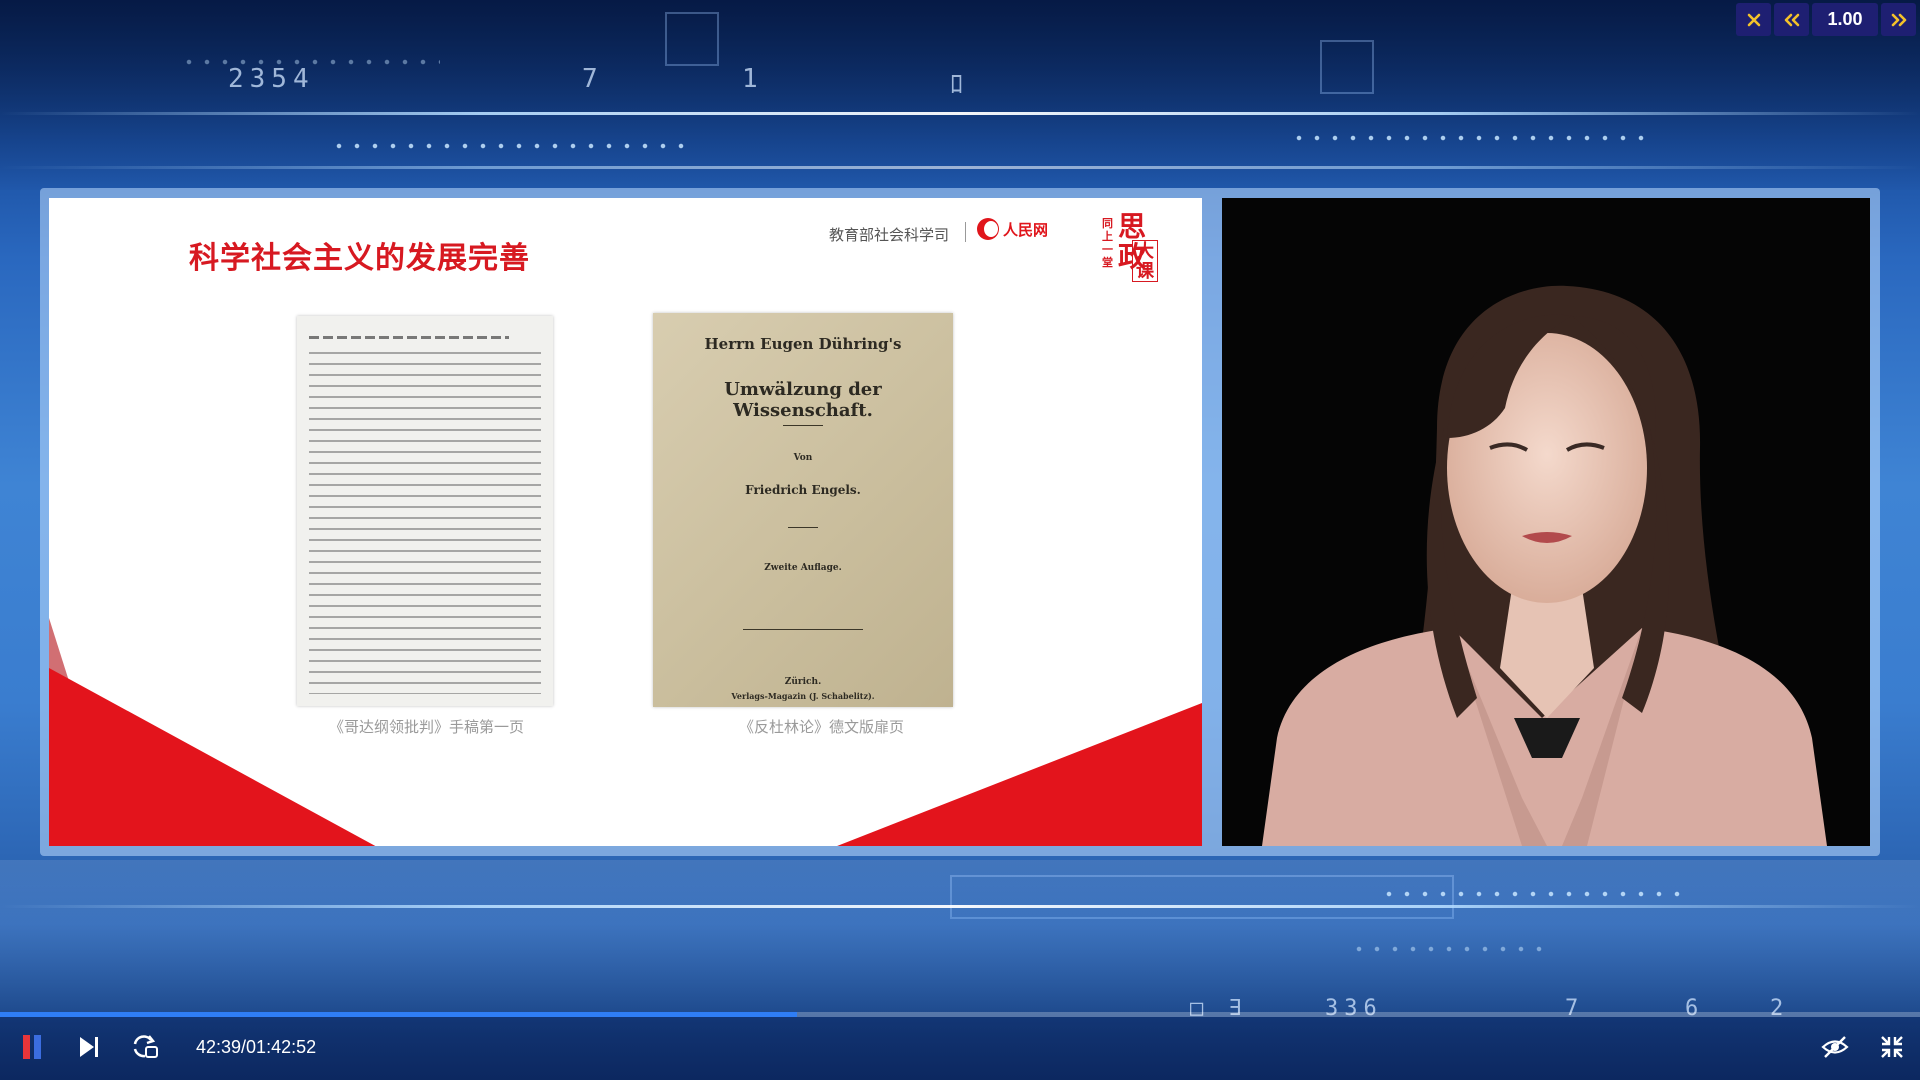 The width and height of the screenshot is (1920, 1080). I want to click on background-digits: 2354, so click(271, 79).